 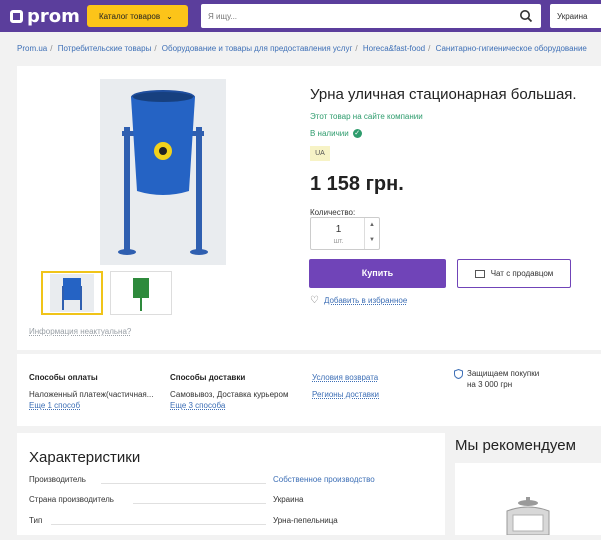 I want to click on return-conditions-link: Условия возврата, so click(x=345, y=377).